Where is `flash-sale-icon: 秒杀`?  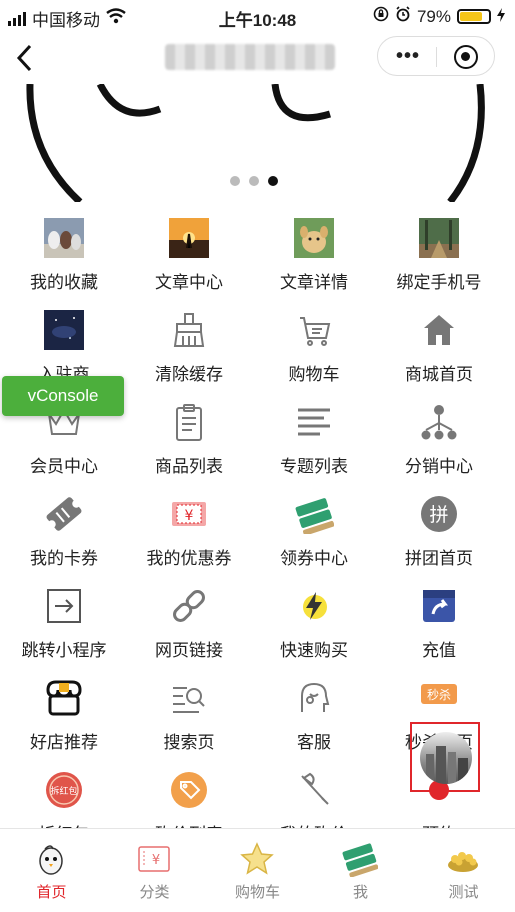 flash-sale-icon: 秒杀 is located at coordinates (439, 698).